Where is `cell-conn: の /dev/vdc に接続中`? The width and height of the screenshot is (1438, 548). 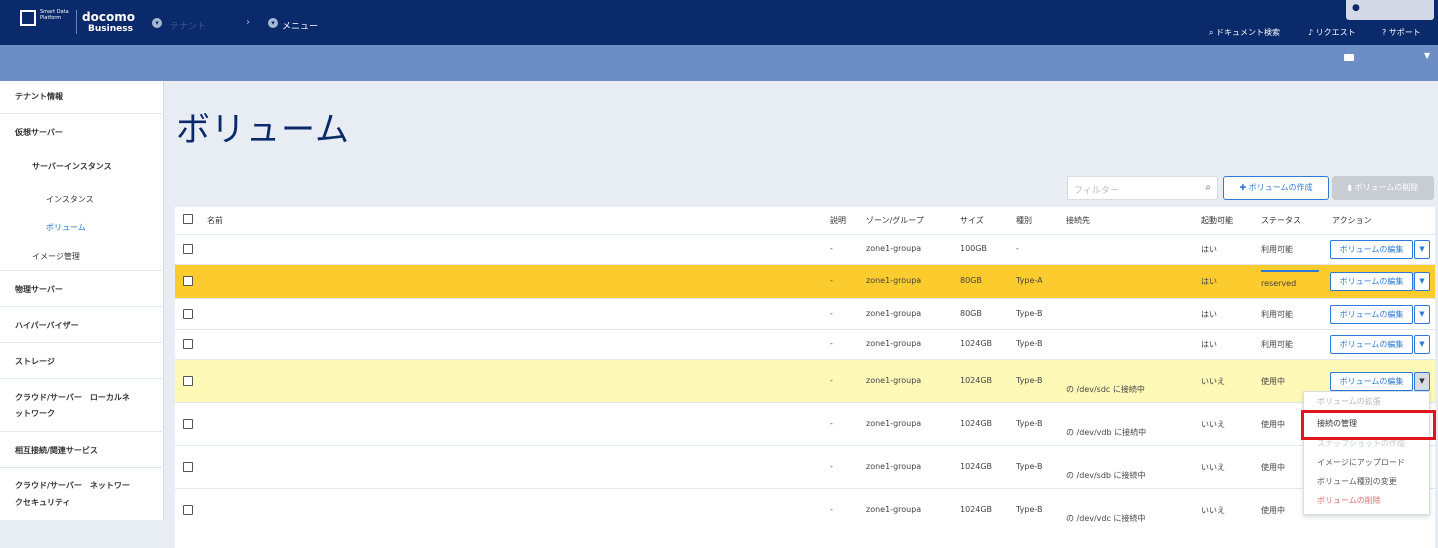 cell-conn: の /dev/vdc に接続中 is located at coordinates (1106, 518).